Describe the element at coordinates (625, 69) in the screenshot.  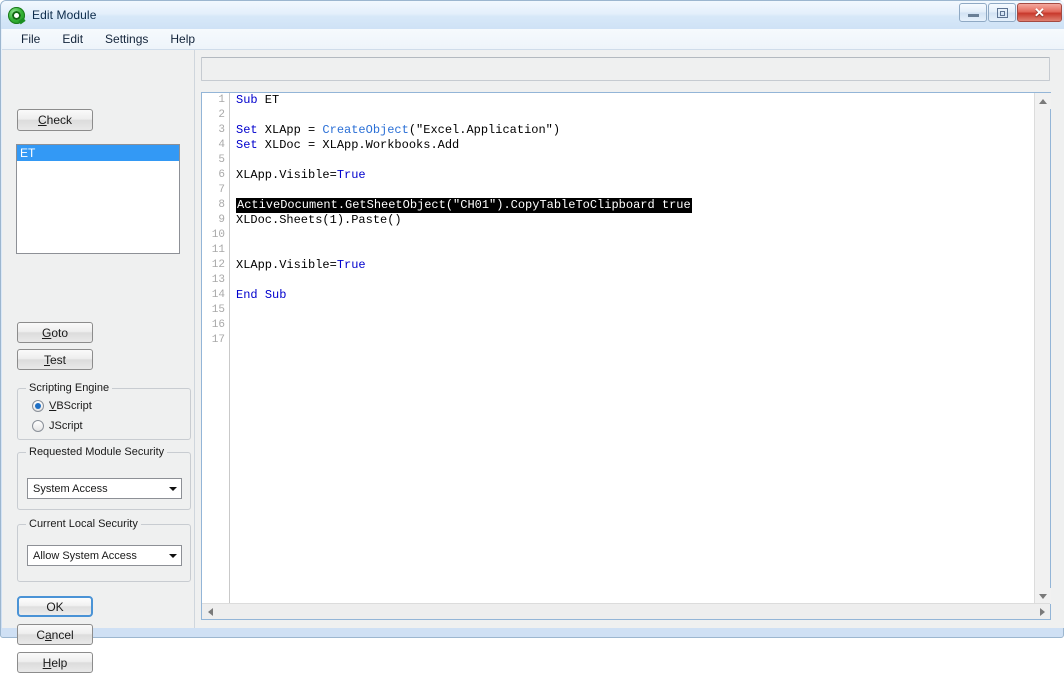
I see `status-field` at that location.